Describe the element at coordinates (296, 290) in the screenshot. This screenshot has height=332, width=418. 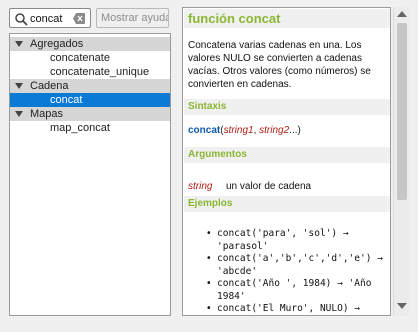
I see `example-item: concat('Año ', 1984) → 'Año 1984'` at that location.